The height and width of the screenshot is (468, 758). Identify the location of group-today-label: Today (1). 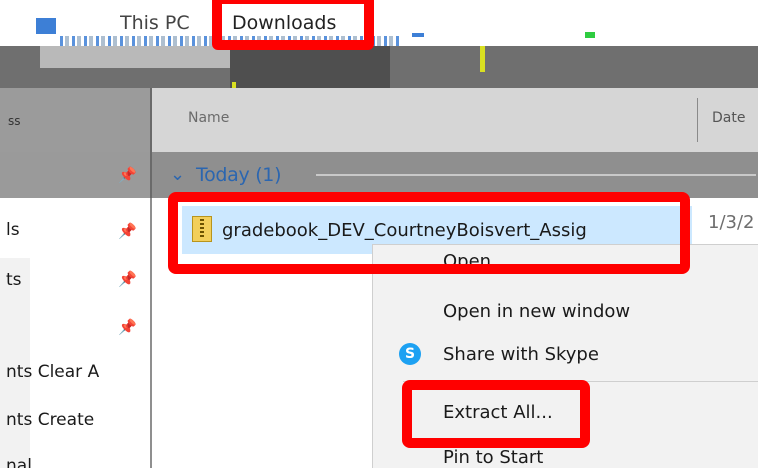
(239, 175).